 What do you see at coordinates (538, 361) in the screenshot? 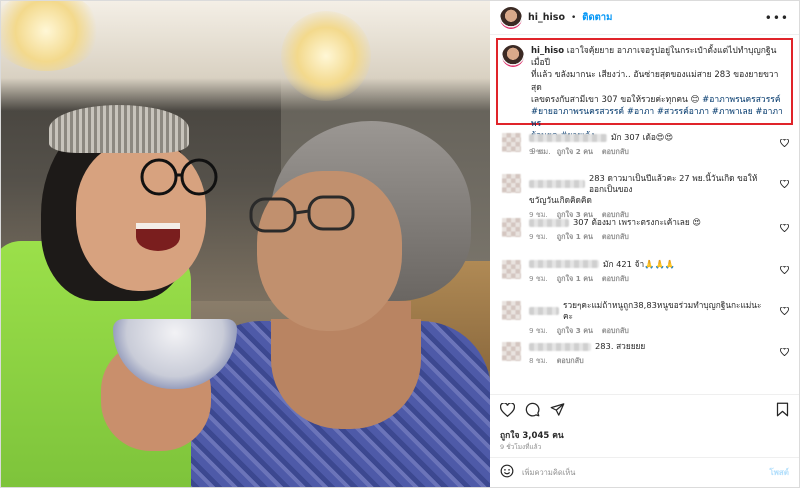
I see `comment-time: 8 ชม.` at bounding box center [538, 361].